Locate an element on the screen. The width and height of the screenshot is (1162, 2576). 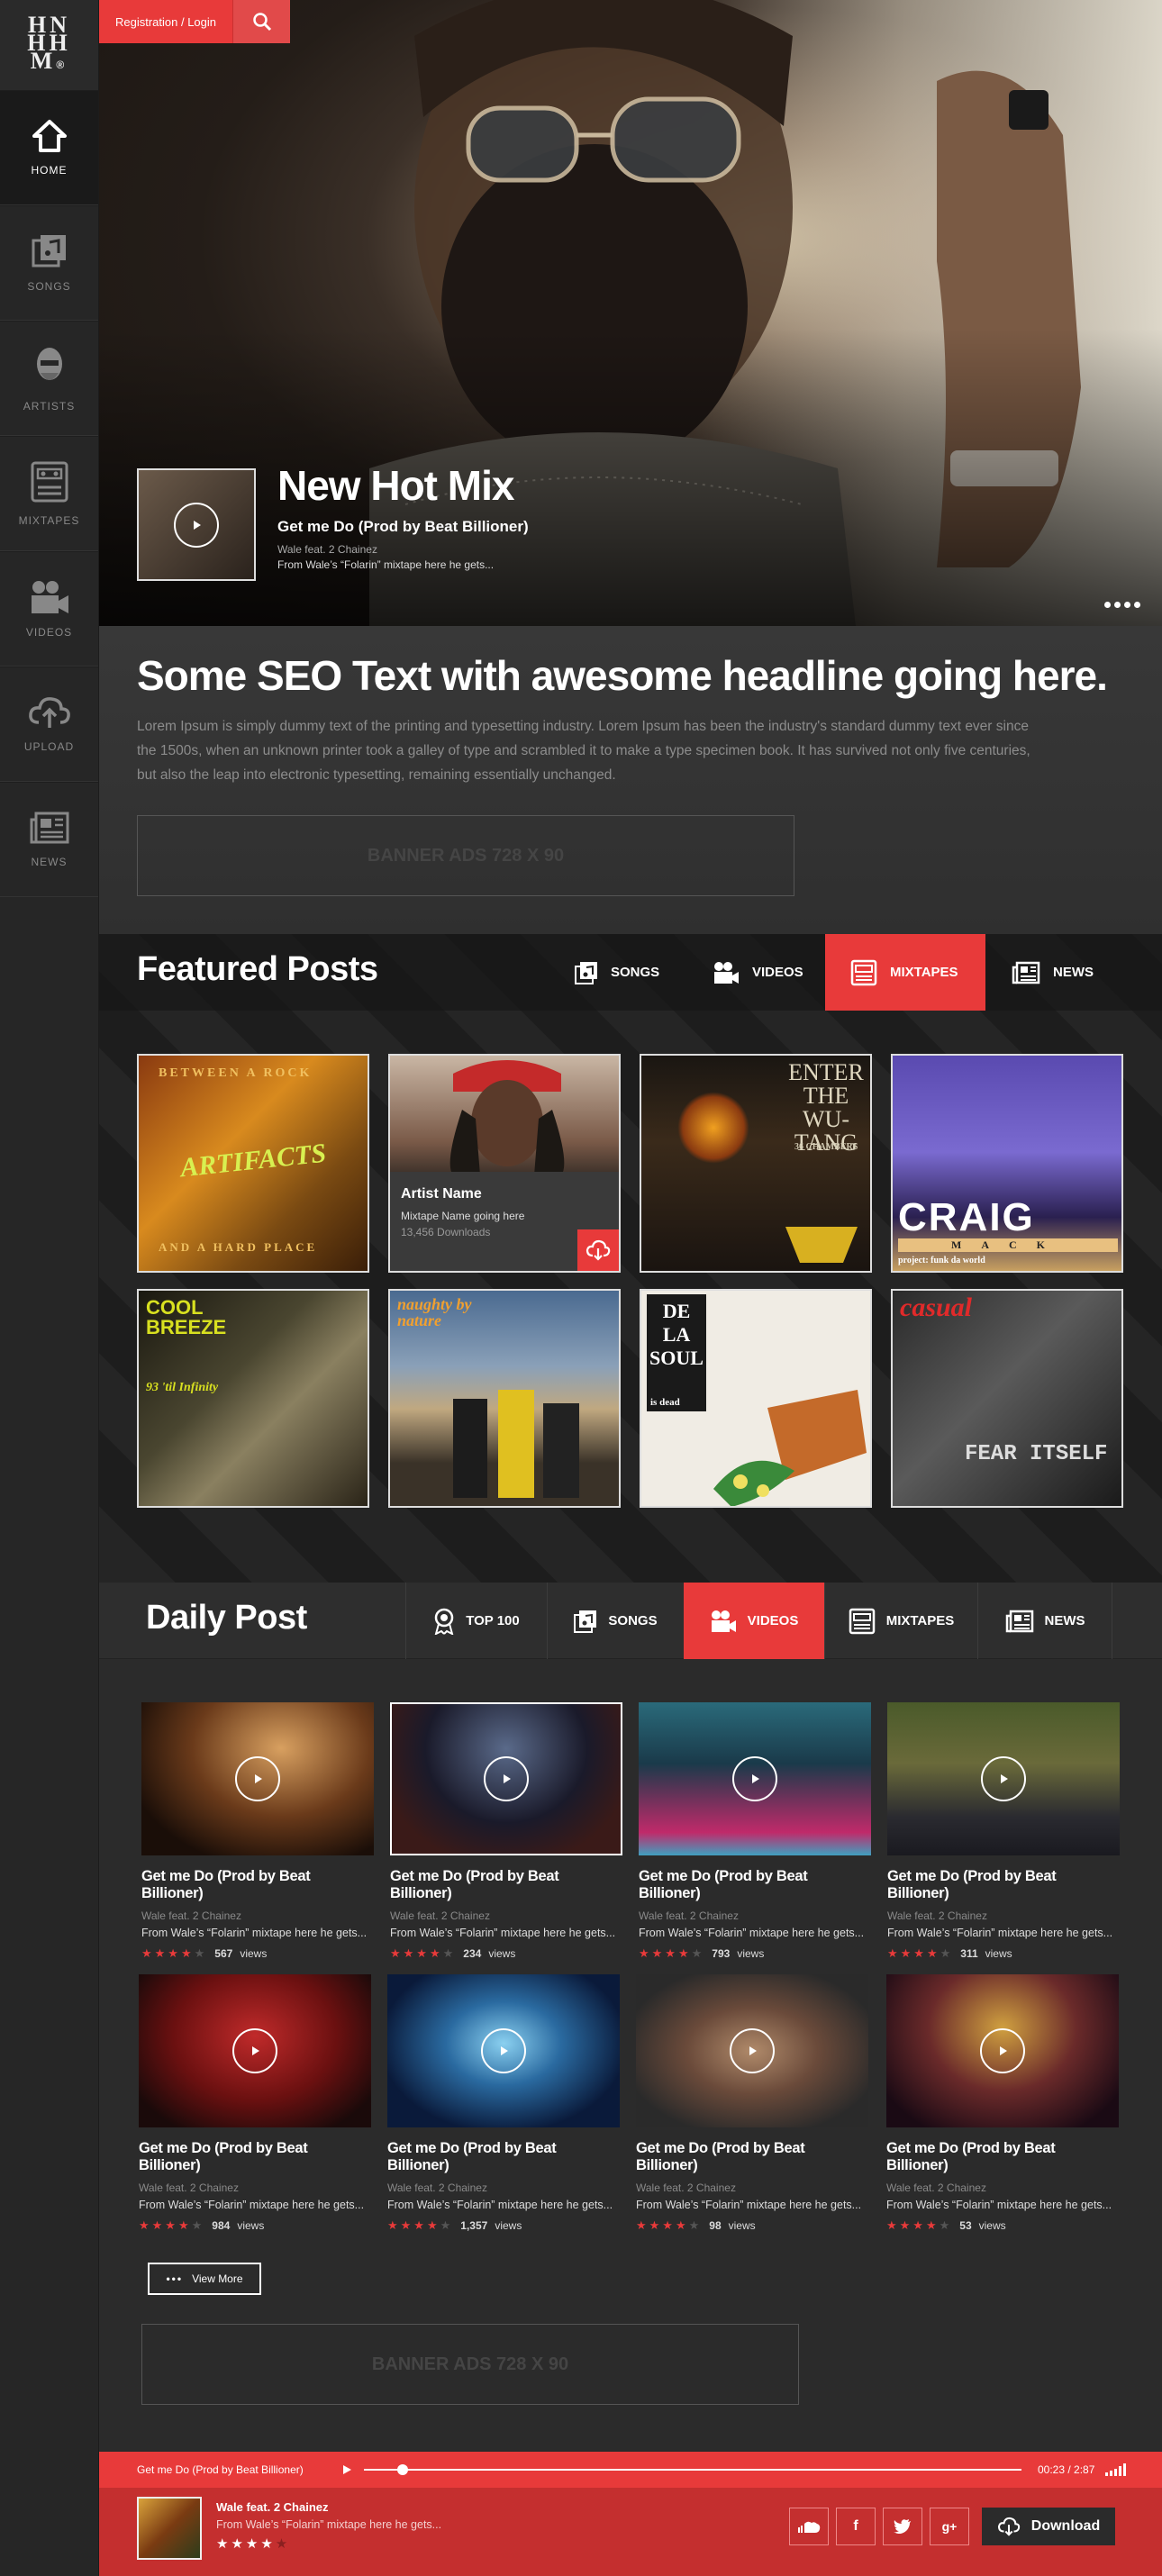
google-plus-button: g+ is located at coordinates (950, 2526).